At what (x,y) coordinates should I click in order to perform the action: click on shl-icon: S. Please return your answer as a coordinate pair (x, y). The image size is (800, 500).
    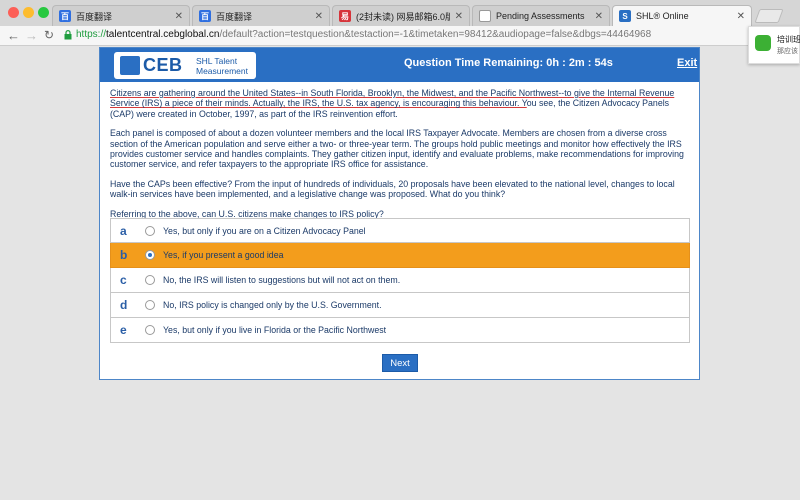
    Looking at the image, I should click on (625, 16).